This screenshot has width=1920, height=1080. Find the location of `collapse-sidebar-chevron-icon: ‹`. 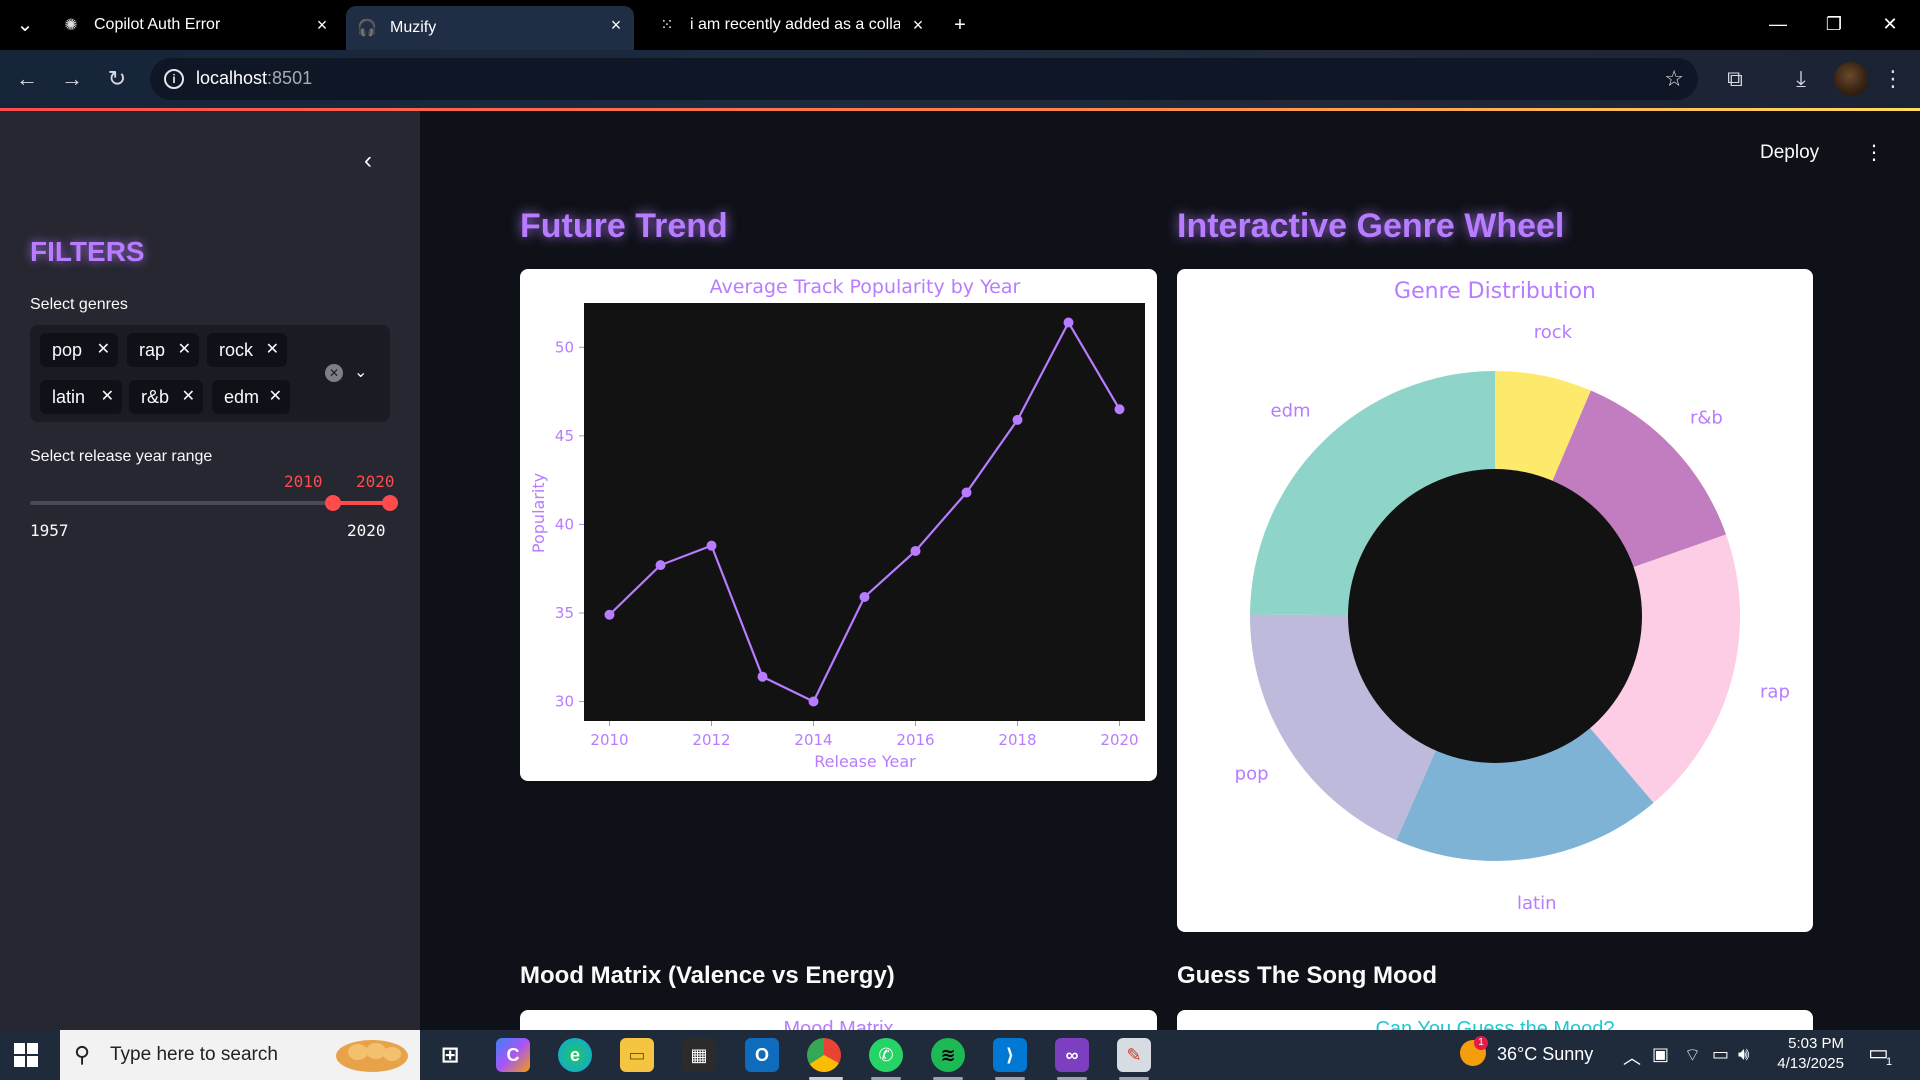

collapse-sidebar-chevron-icon: ‹ is located at coordinates (368, 161).